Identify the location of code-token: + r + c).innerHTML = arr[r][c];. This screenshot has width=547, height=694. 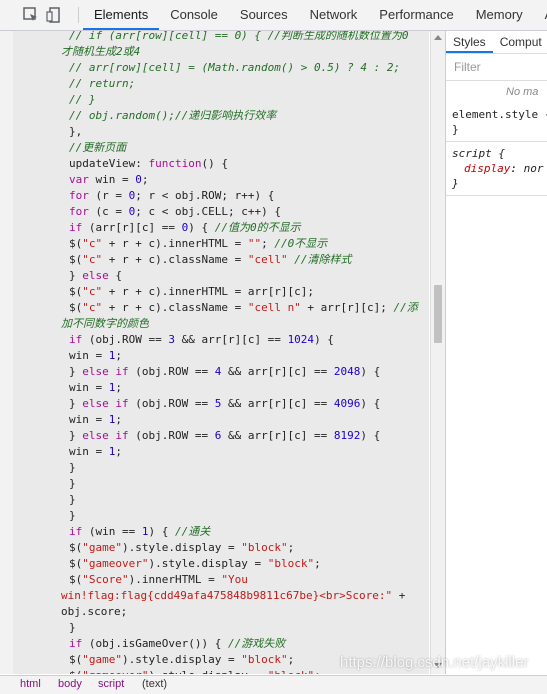
(208, 291).